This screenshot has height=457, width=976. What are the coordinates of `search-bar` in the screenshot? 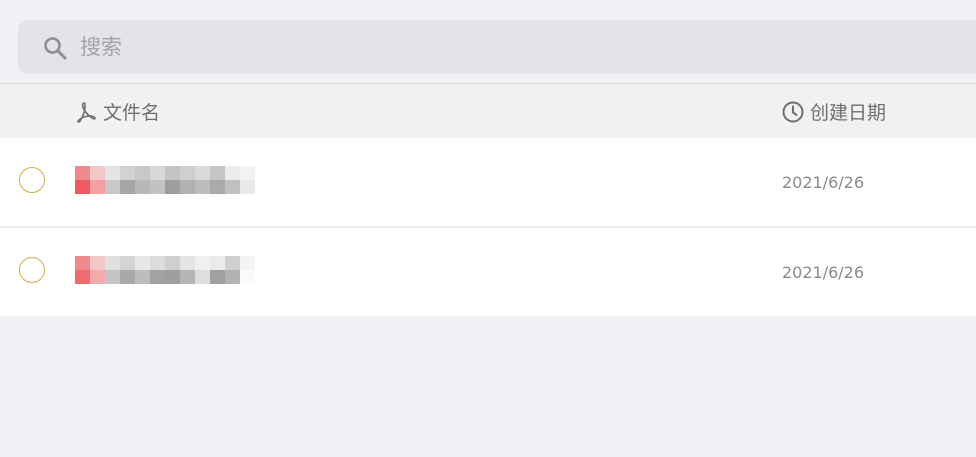 It's located at (497, 47).